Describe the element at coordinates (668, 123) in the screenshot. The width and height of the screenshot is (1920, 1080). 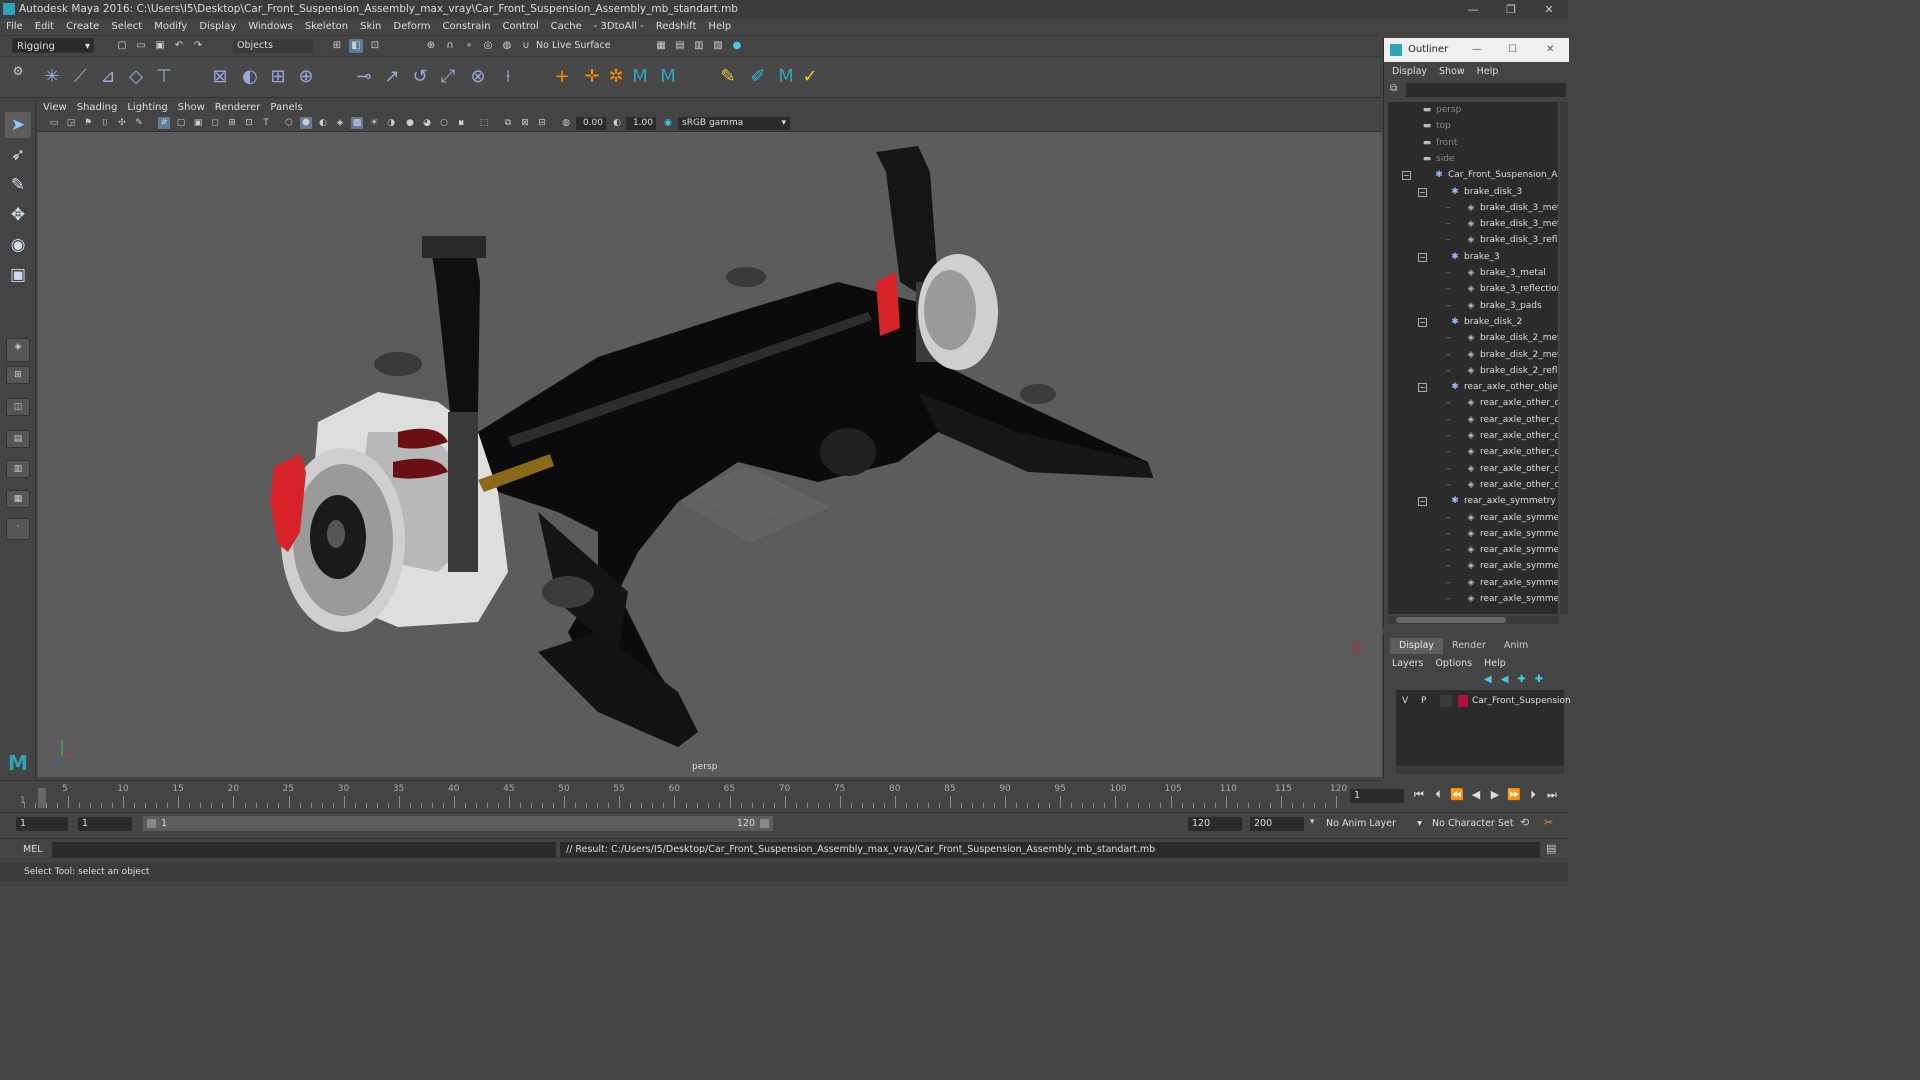
I see `color-management-icon: ◉` at that location.